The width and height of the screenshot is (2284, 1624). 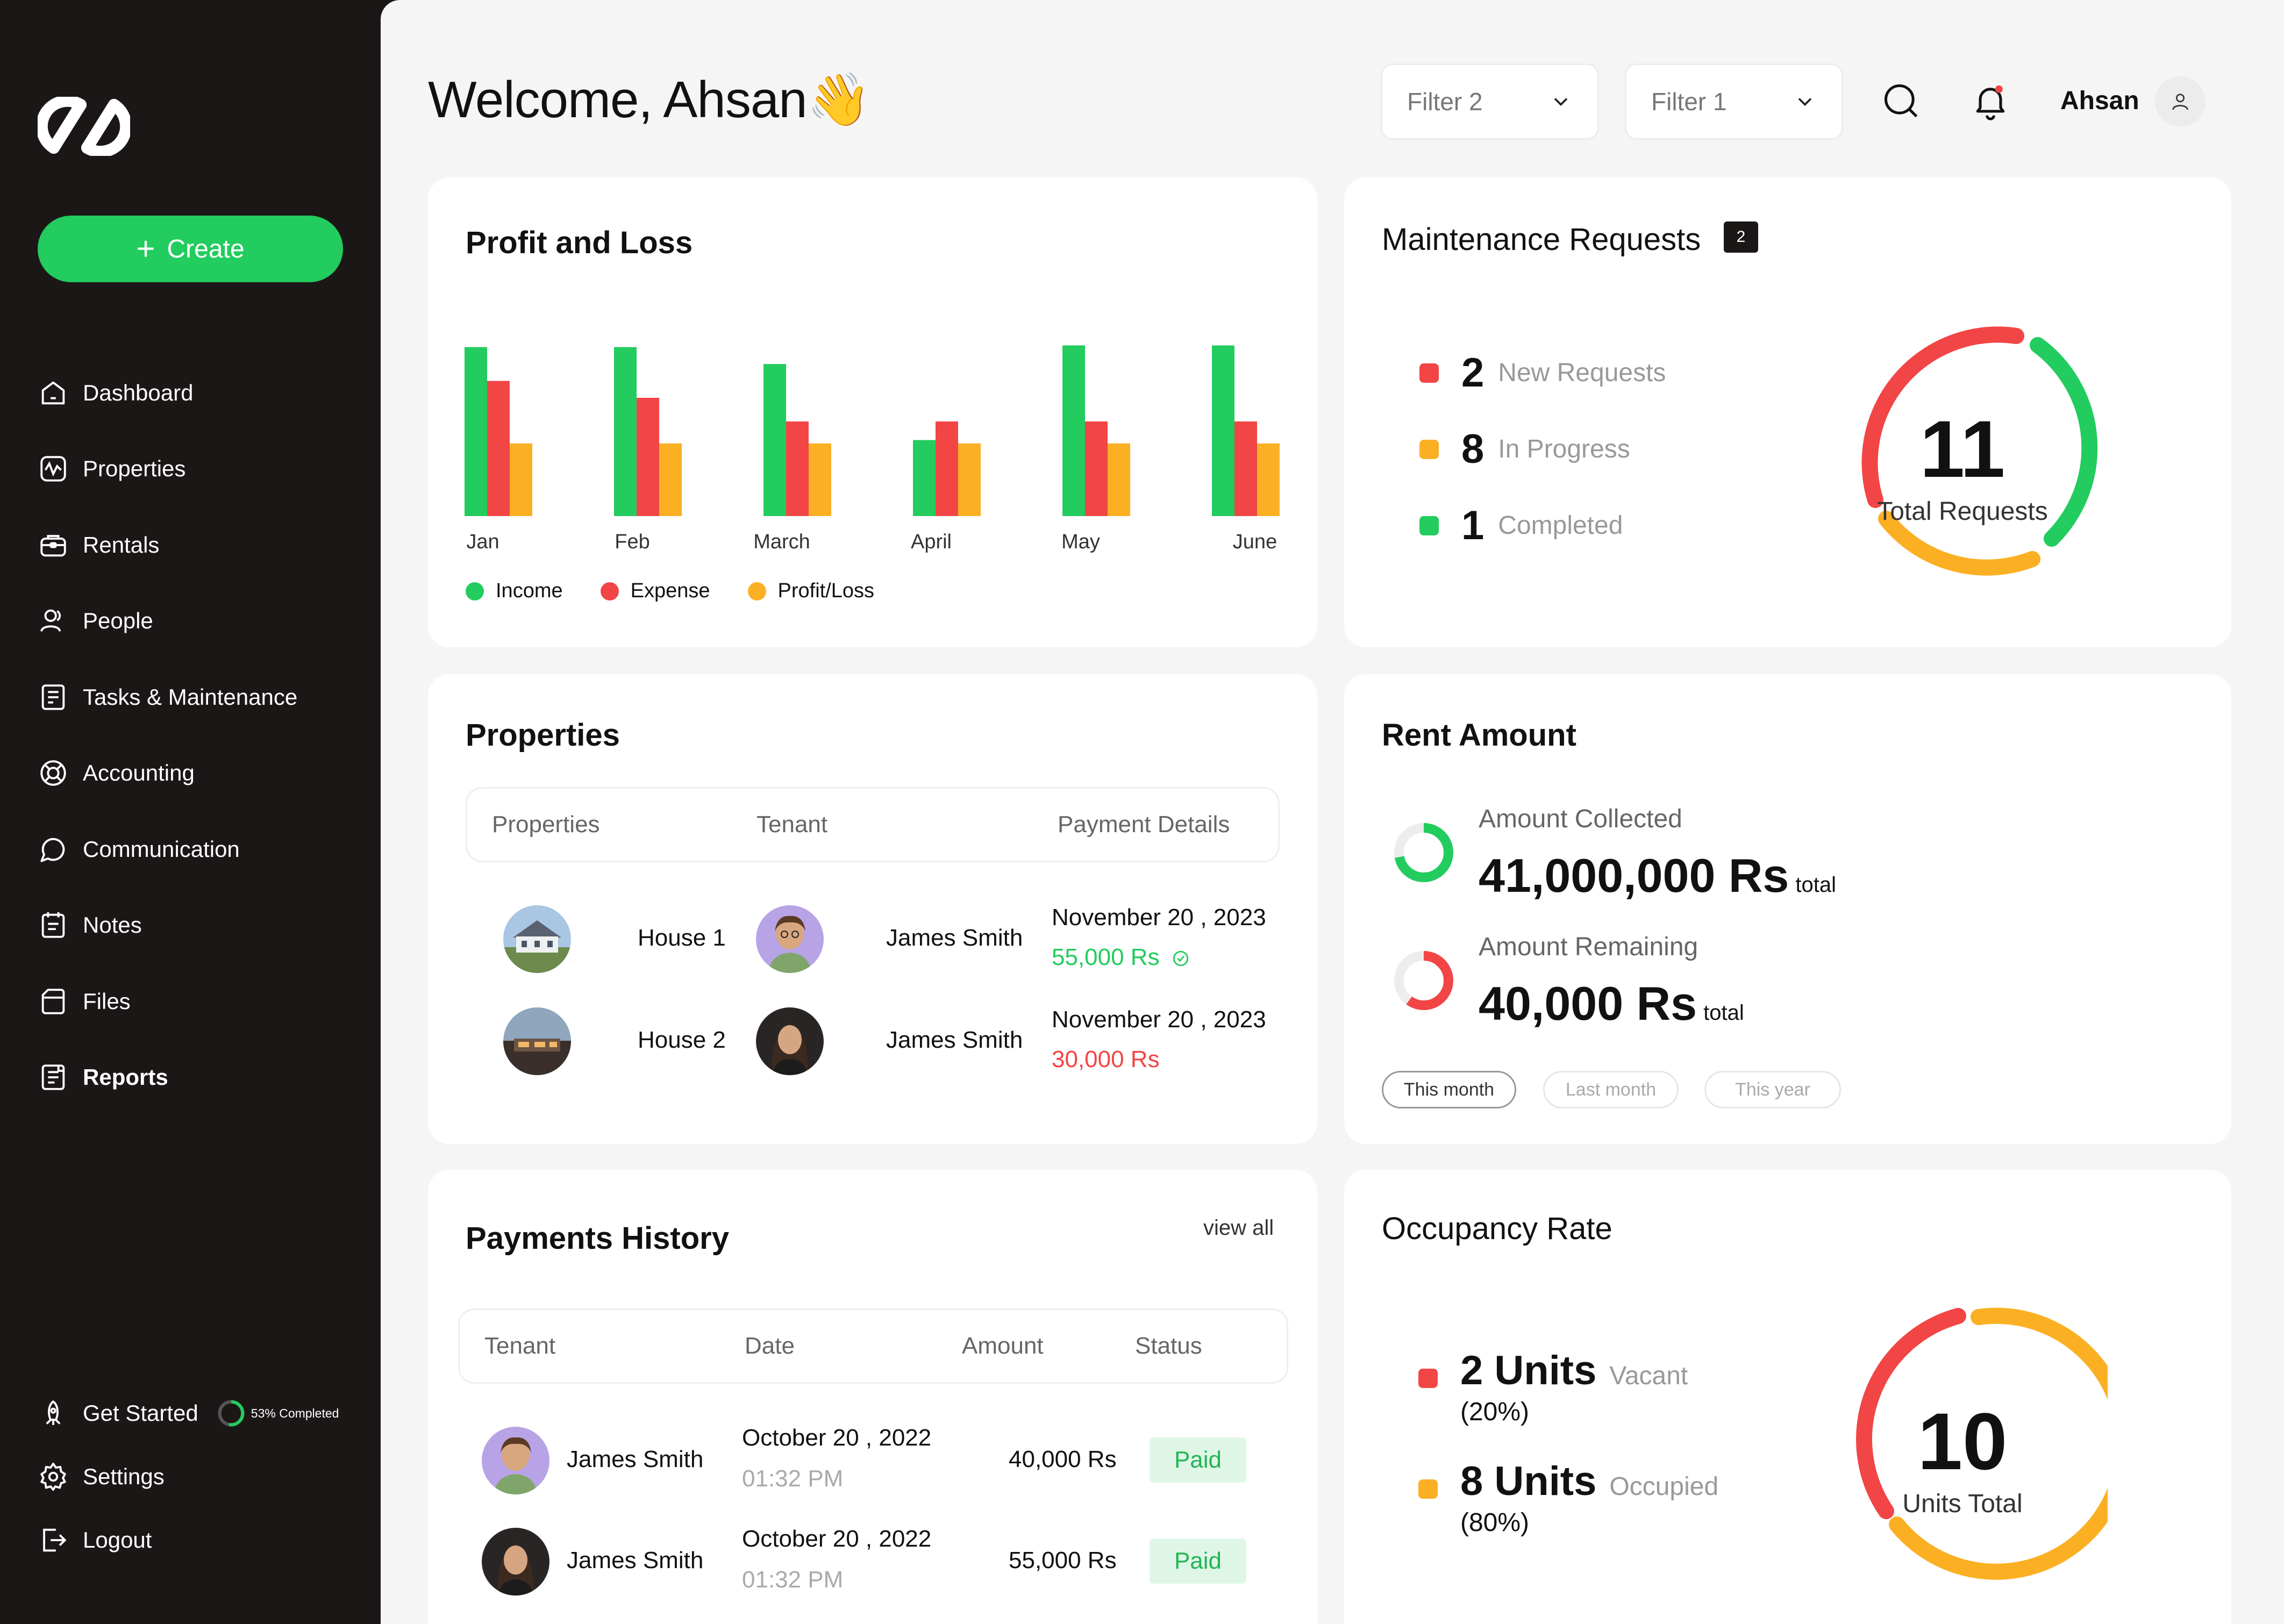 I want to click on bar-profit-loss-june, so click(x=1268, y=479).